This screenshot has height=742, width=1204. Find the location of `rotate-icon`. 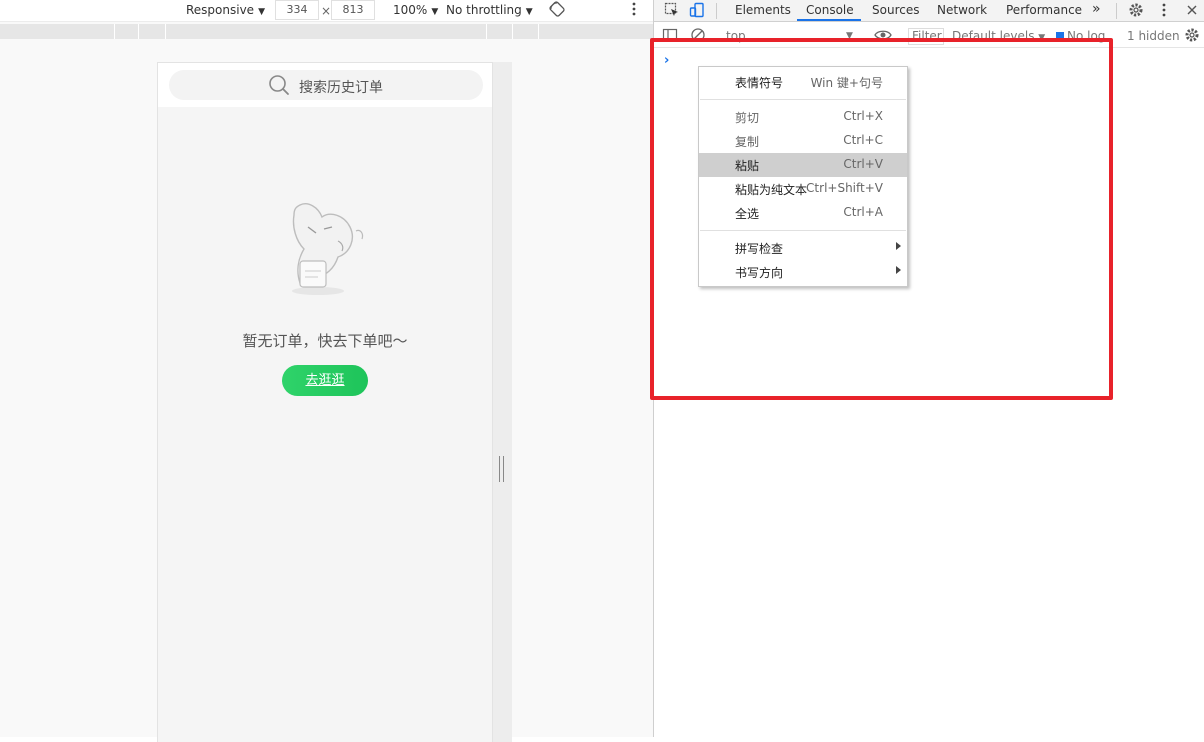

rotate-icon is located at coordinates (557, 10).